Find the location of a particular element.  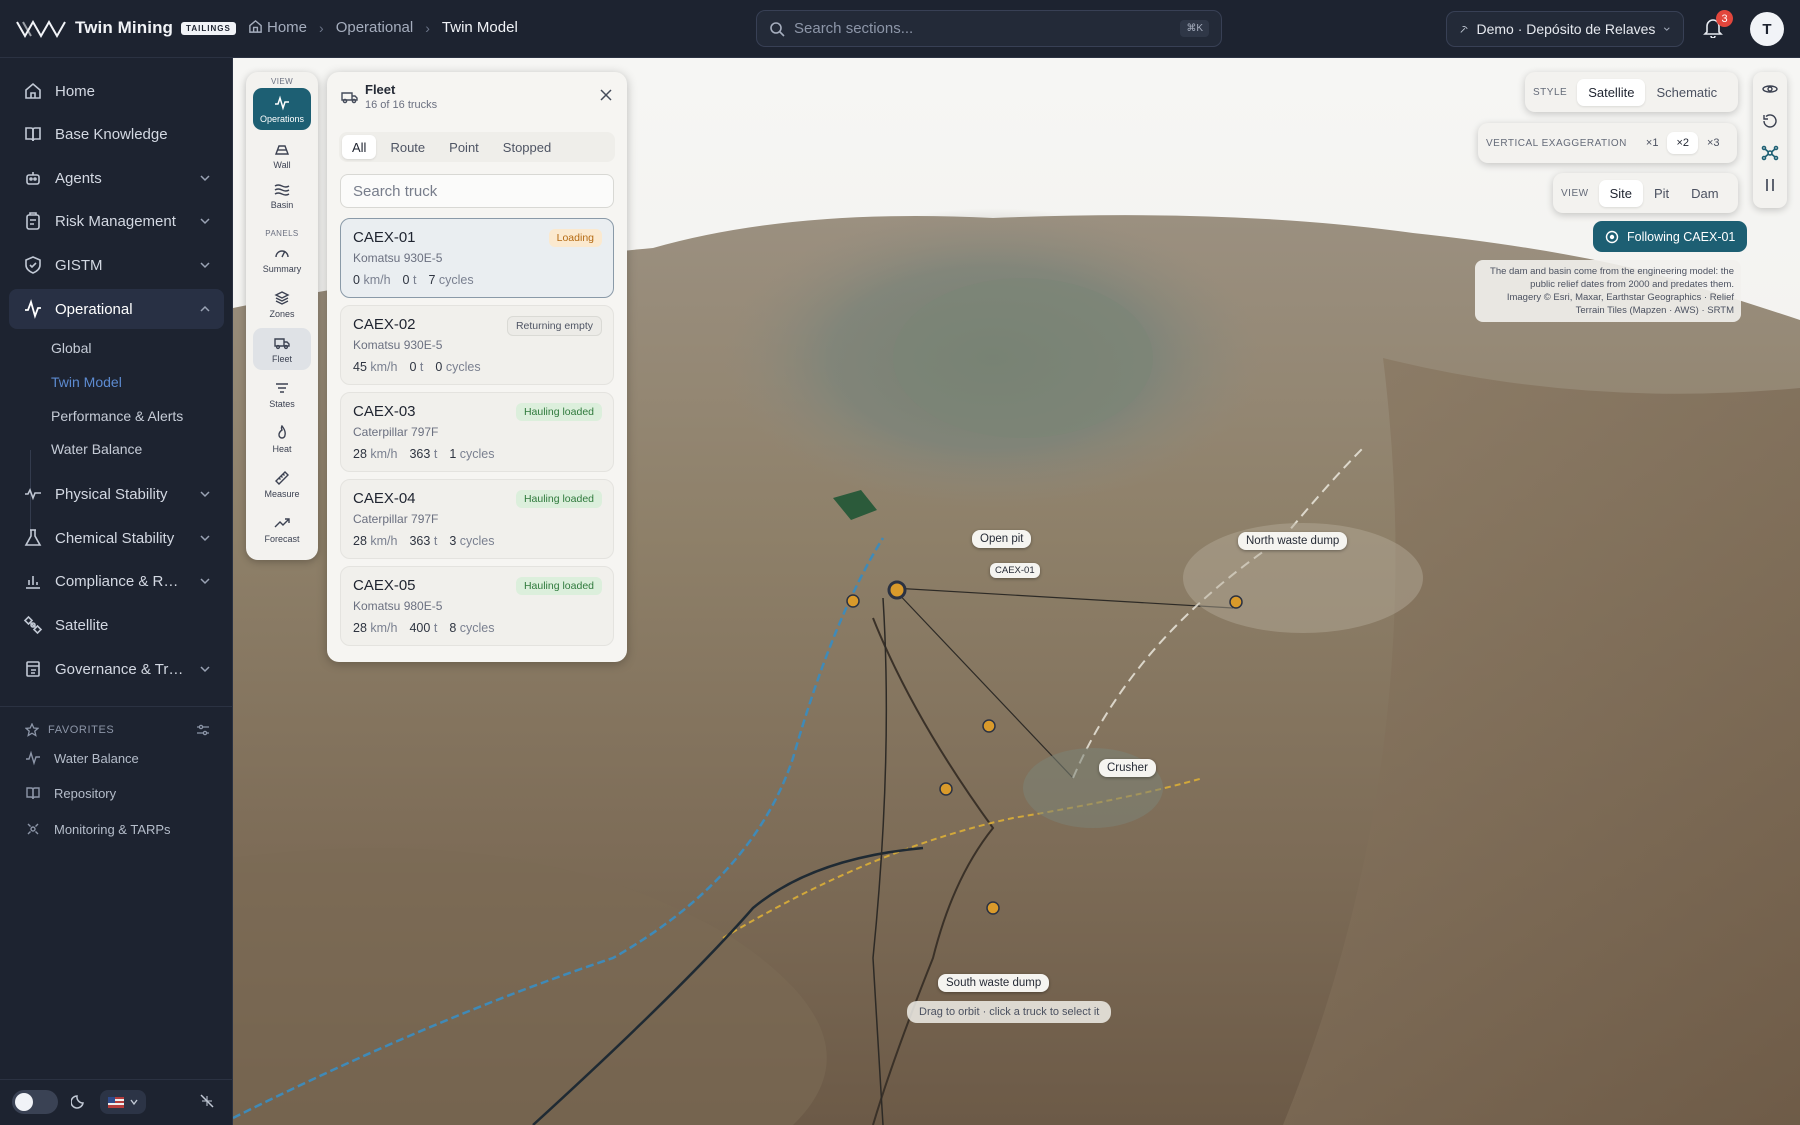

rail-states-button: States is located at coordinates (282, 394).